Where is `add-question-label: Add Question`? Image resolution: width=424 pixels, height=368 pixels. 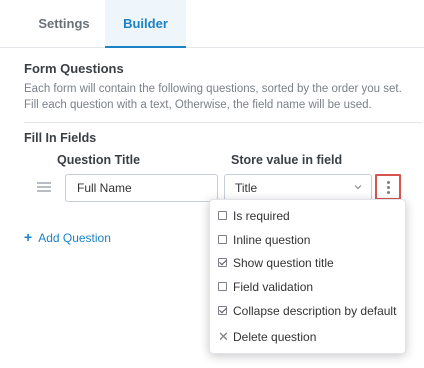 add-question-label: Add Question is located at coordinates (74, 238).